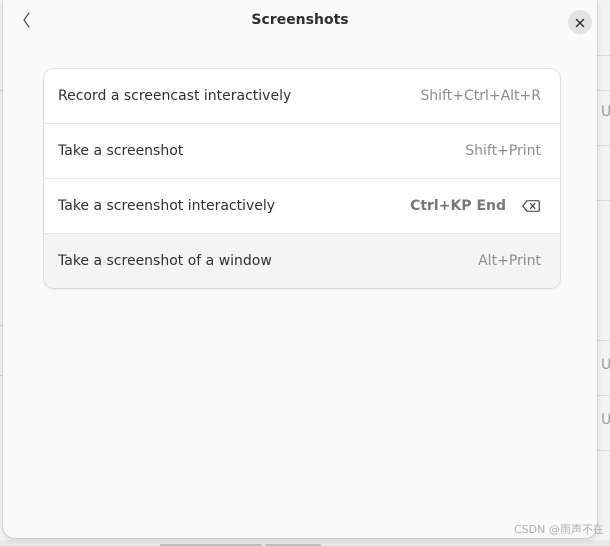  What do you see at coordinates (559, 529) in the screenshot?
I see `watermark: CSDN @雨声不在` at bounding box center [559, 529].